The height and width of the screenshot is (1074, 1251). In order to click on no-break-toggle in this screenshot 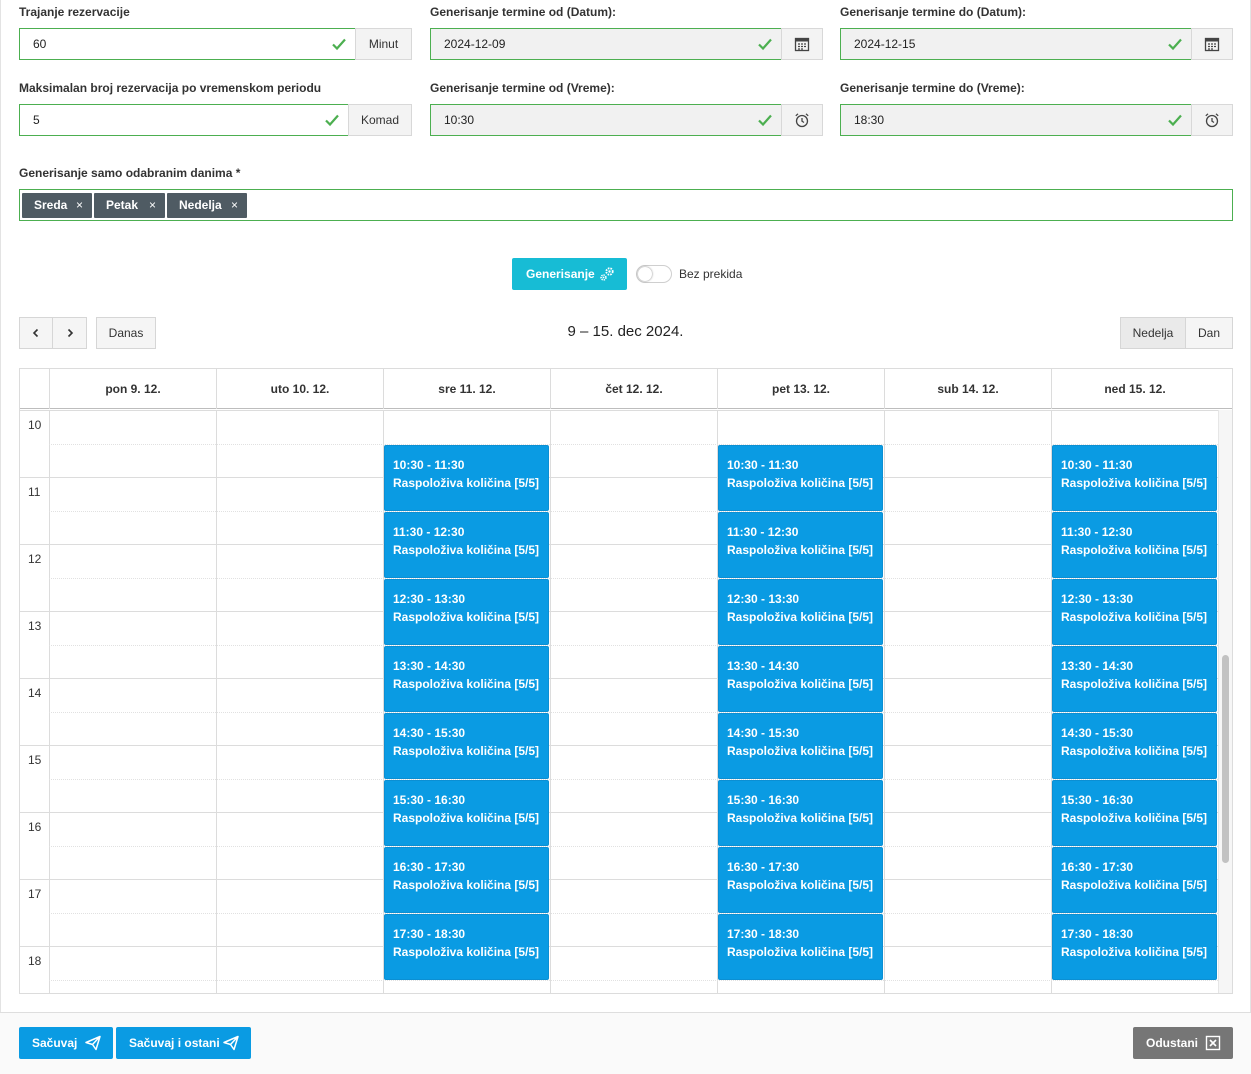, I will do `click(654, 274)`.